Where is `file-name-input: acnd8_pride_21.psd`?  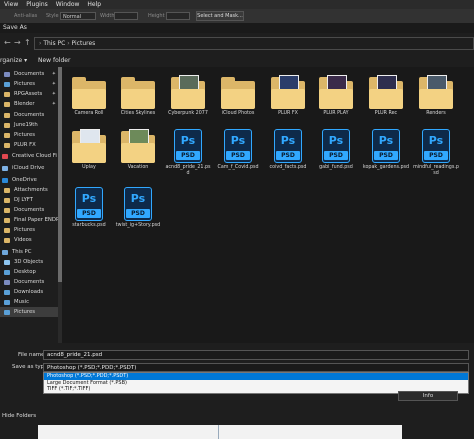 file-name-input: acnd8_pride_21.psd is located at coordinates (256, 355).